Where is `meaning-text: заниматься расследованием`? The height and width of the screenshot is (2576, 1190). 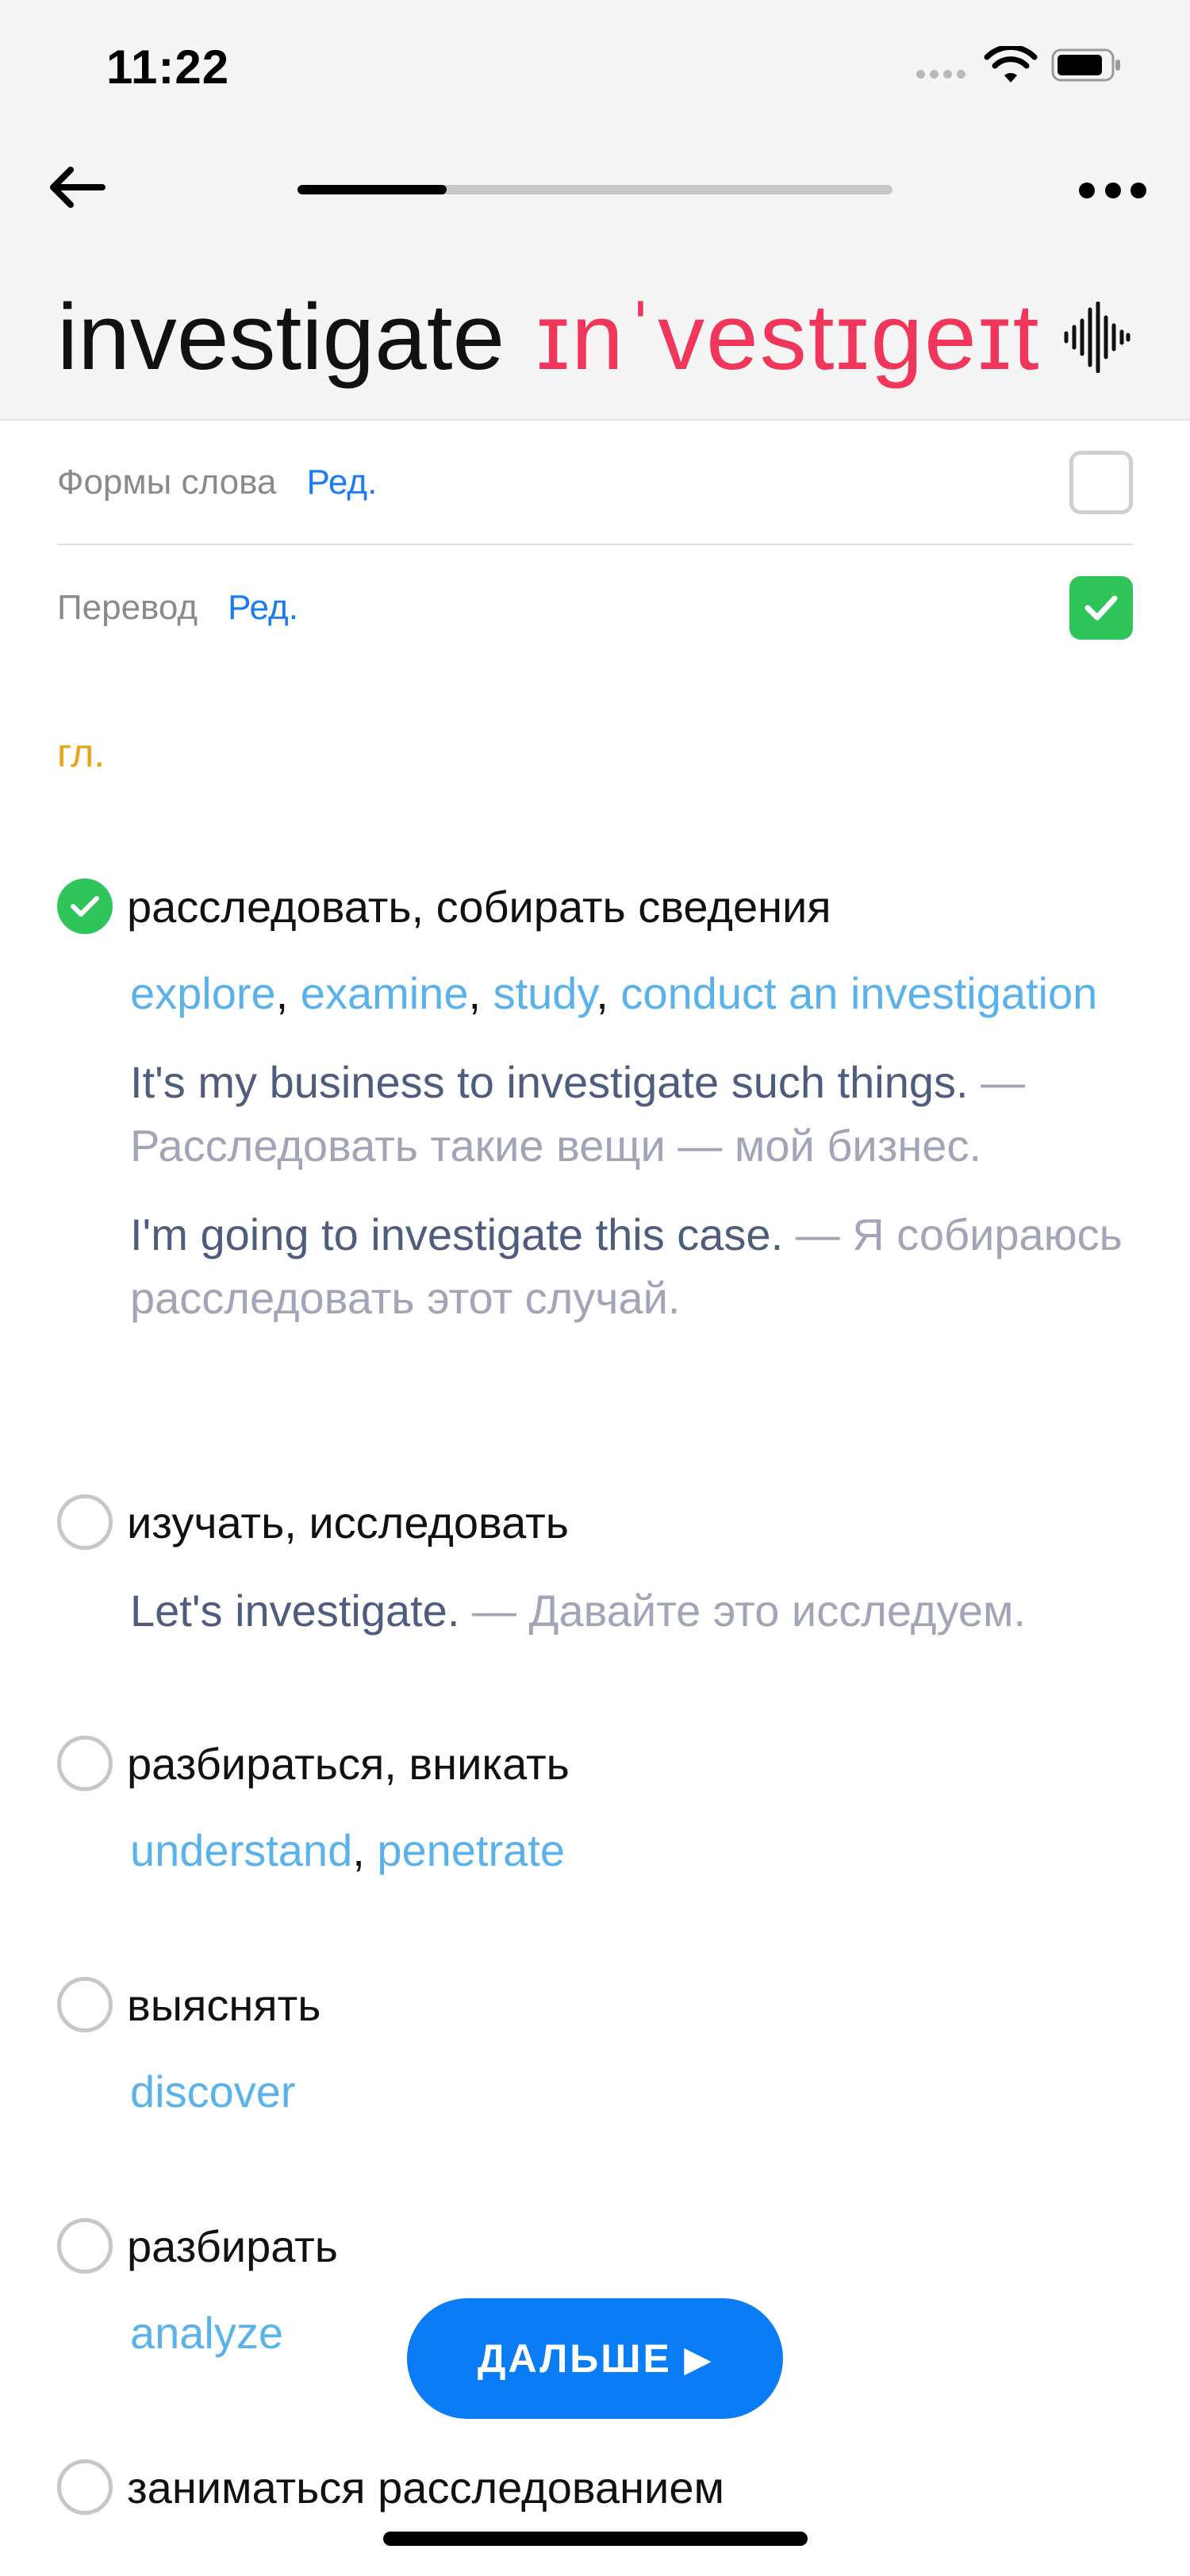 meaning-text: заниматься расследованием is located at coordinates (425, 2487).